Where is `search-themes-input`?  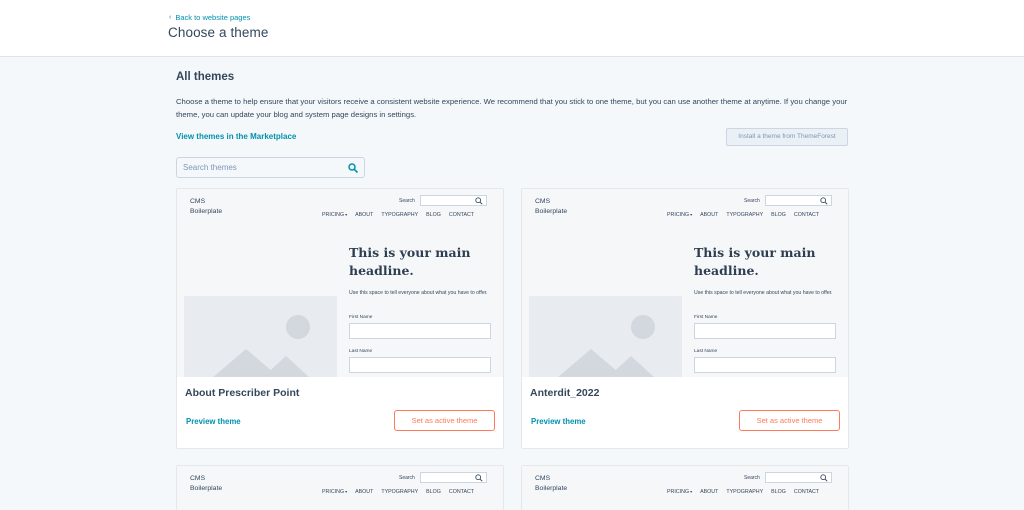 search-themes-input is located at coordinates (259, 167).